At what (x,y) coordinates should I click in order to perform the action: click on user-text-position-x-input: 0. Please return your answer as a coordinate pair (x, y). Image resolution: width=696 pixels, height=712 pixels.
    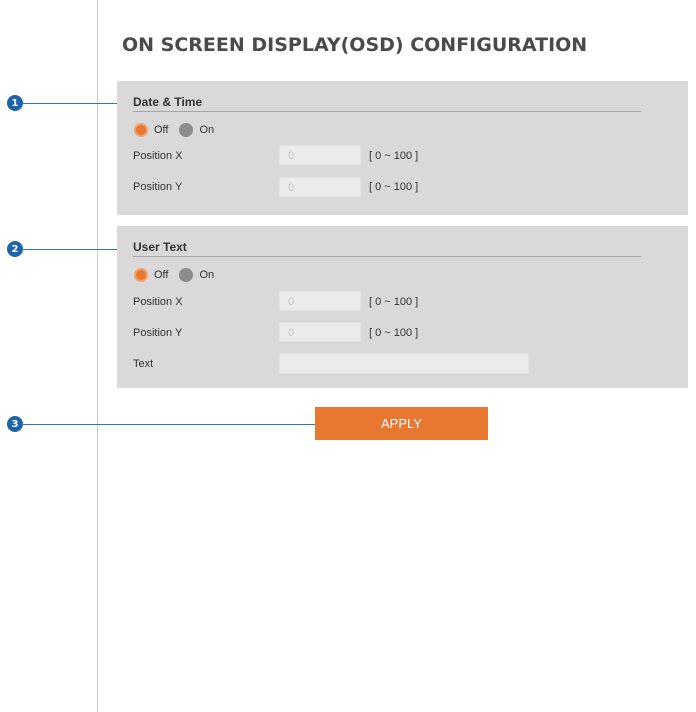
    Looking at the image, I should click on (320, 301).